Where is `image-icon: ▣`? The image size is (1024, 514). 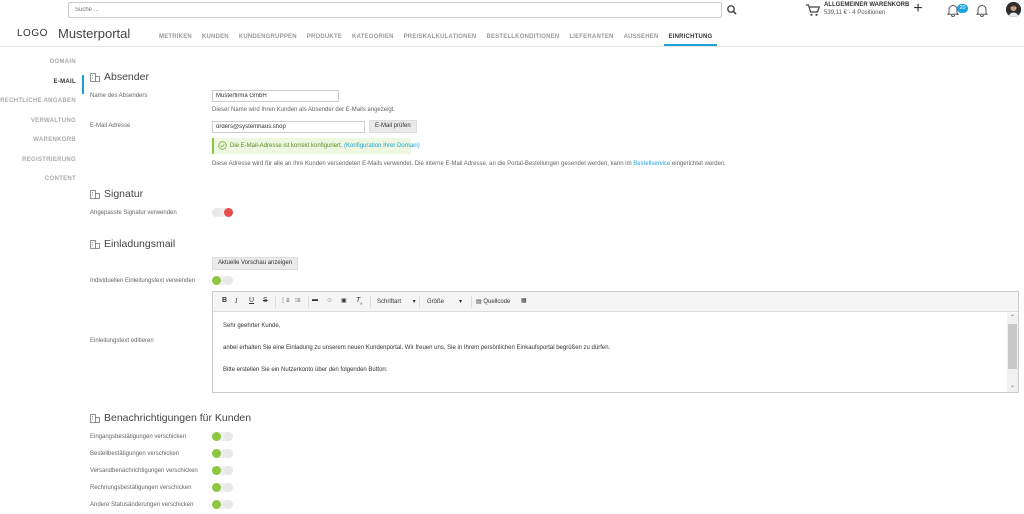 image-icon: ▣ is located at coordinates (344, 300).